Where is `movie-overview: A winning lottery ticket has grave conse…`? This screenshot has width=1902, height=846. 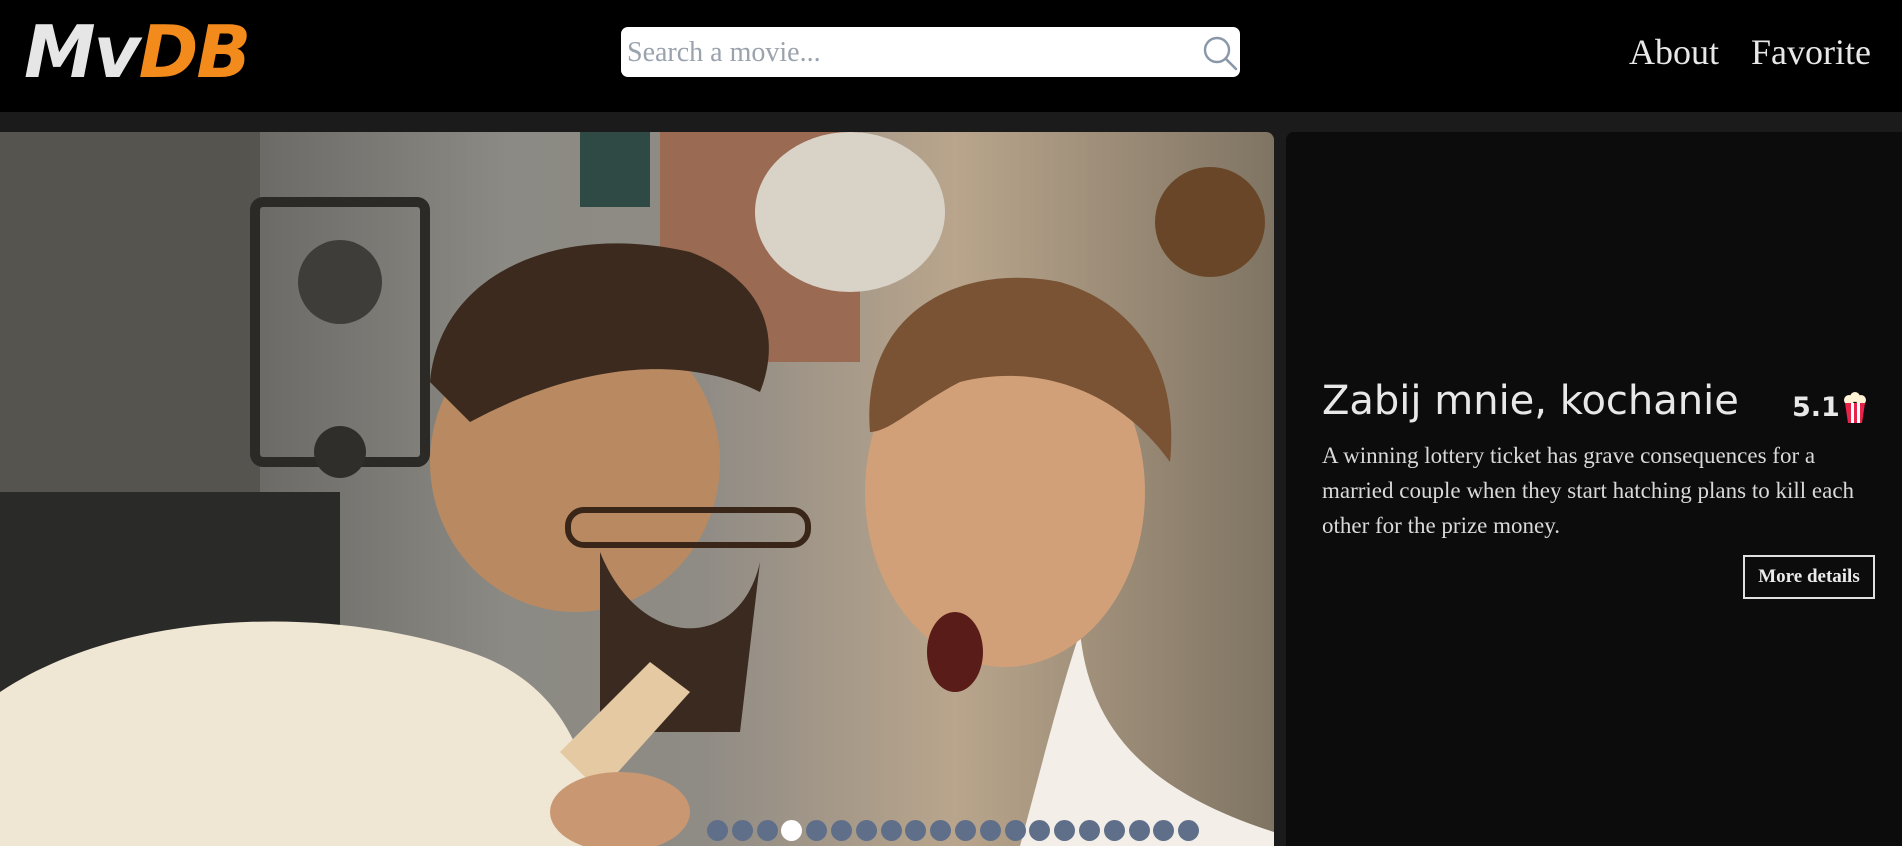 movie-overview: A winning lottery ticket has grave conse… is located at coordinates (1588, 490).